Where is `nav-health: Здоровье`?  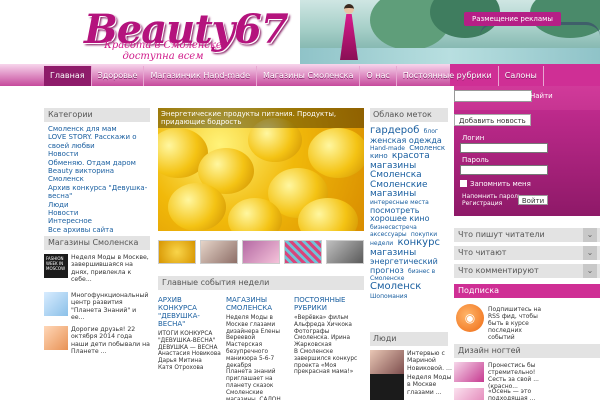 nav-health: Здоровье is located at coordinates (118, 76).